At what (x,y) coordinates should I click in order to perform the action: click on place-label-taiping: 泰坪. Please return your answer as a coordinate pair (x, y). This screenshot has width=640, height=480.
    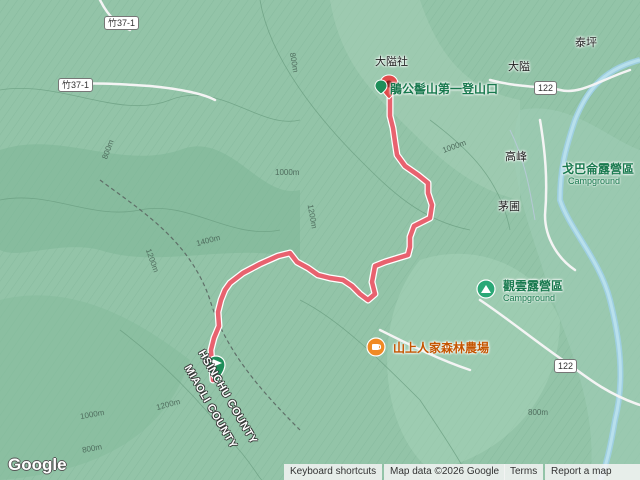
    Looking at the image, I should click on (586, 43).